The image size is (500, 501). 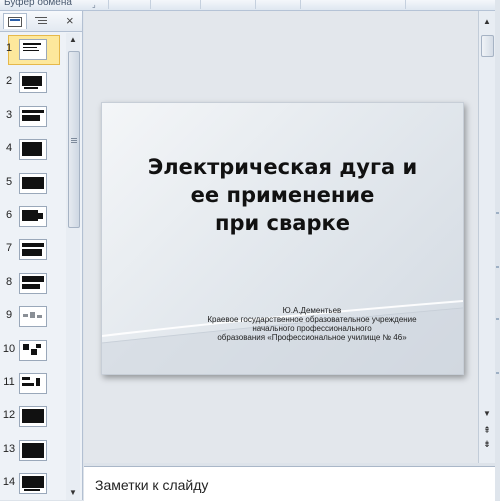 What do you see at coordinates (9, 482) in the screenshot?
I see `slide-number: 14` at bounding box center [9, 482].